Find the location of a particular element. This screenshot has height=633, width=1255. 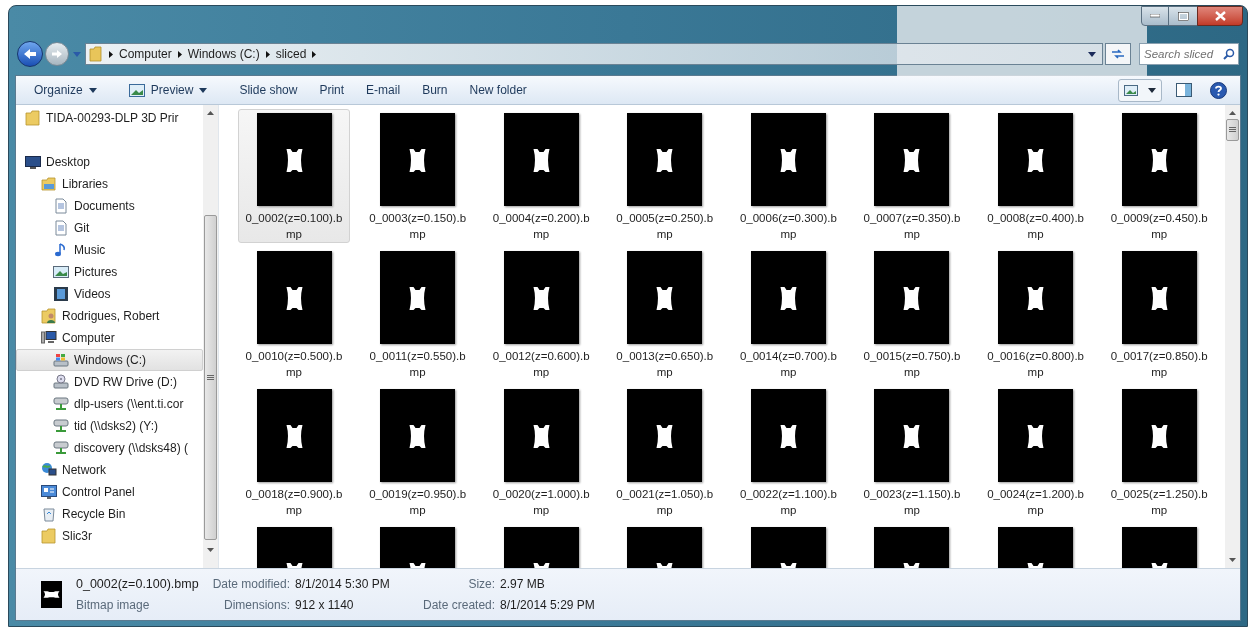

content-scrollbar is located at coordinates (1232, 336).